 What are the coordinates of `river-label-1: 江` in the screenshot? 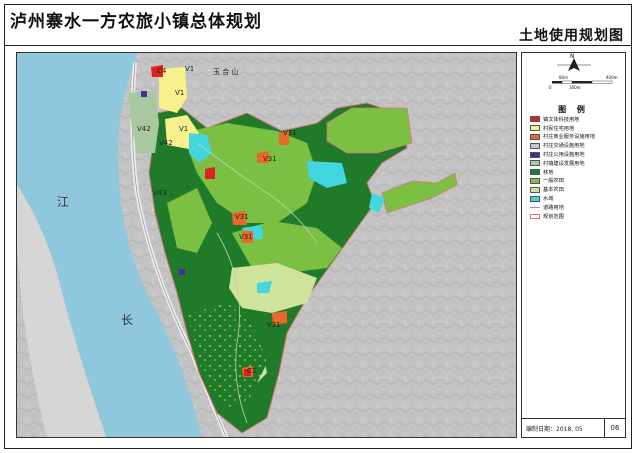 It's located at (63, 202).